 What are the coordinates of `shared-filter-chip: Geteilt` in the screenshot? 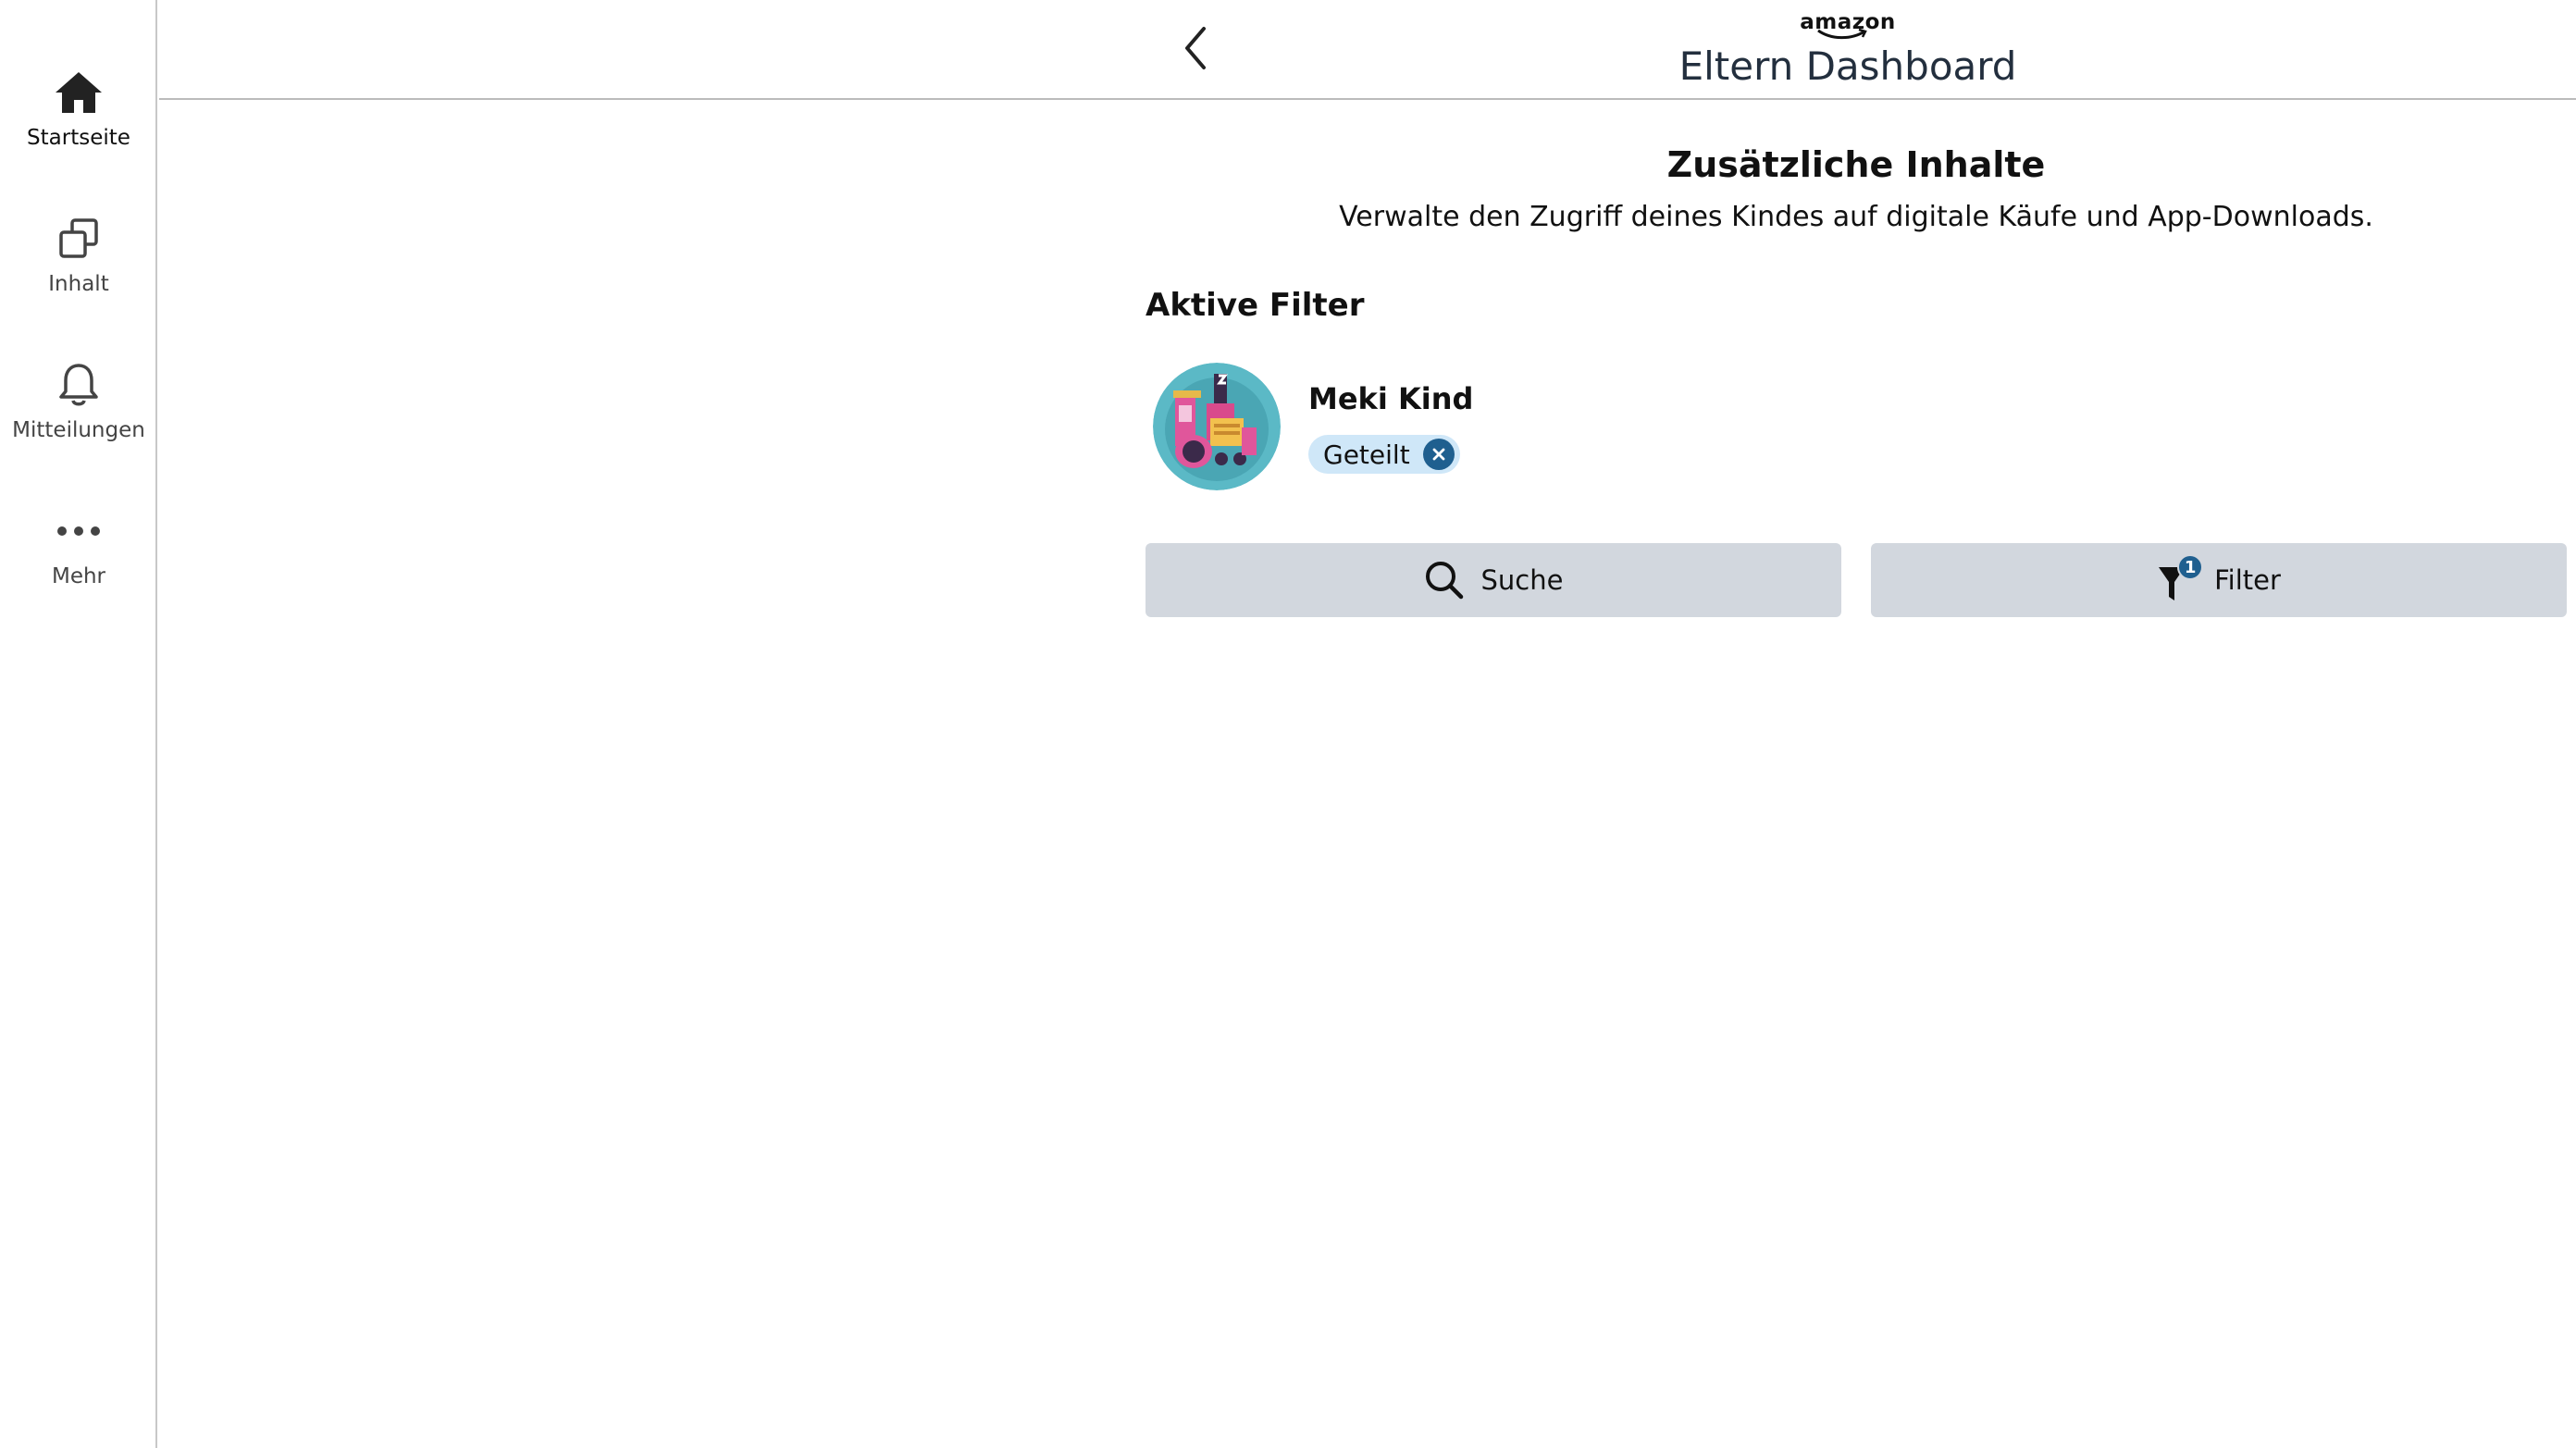 It's located at (1384, 454).